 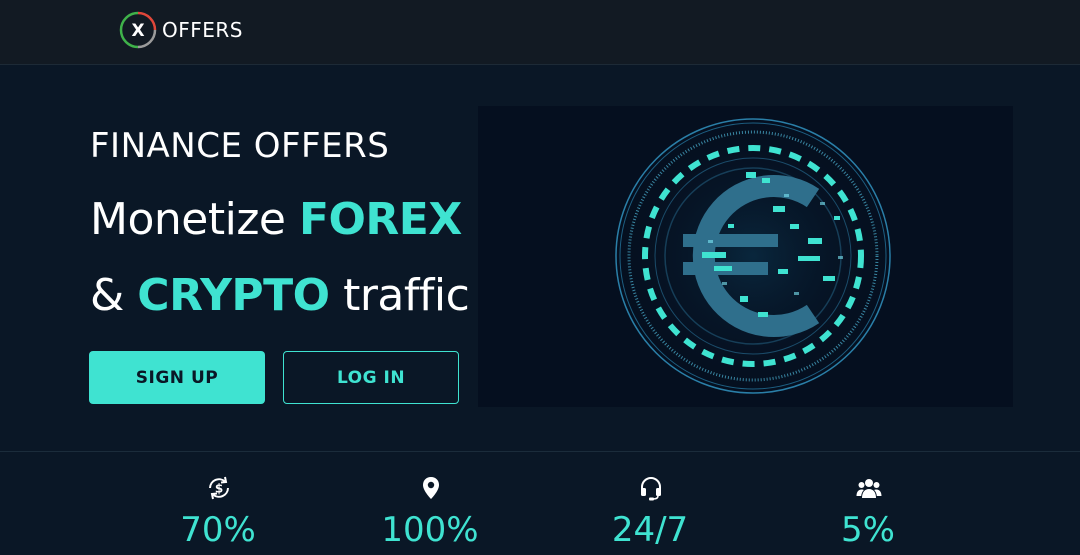 What do you see at coordinates (114, 295) in the screenshot?
I see `headline-ampersand: &` at bounding box center [114, 295].